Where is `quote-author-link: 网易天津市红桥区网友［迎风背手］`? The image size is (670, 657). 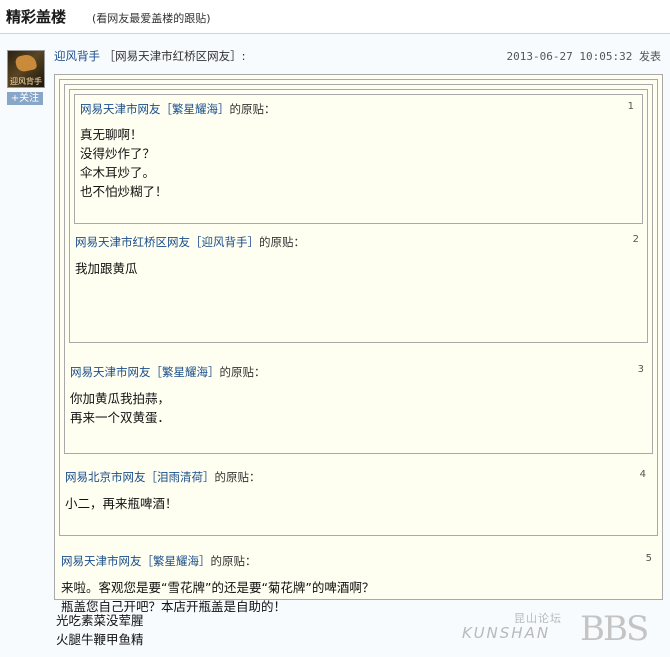
quote-author-link: 网易天津市红桥区网友［迎风背手］ is located at coordinates (167, 242).